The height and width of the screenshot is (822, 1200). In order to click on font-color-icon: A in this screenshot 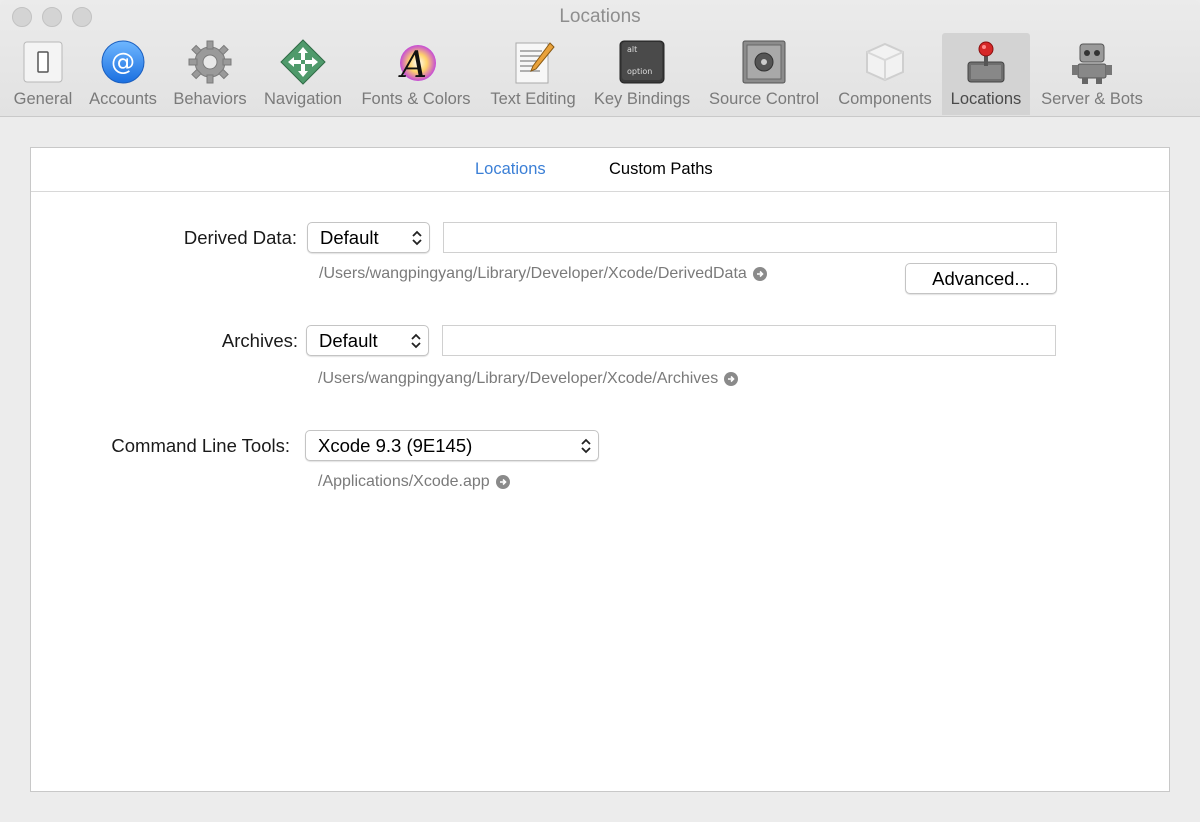, I will do `click(416, 62)`.